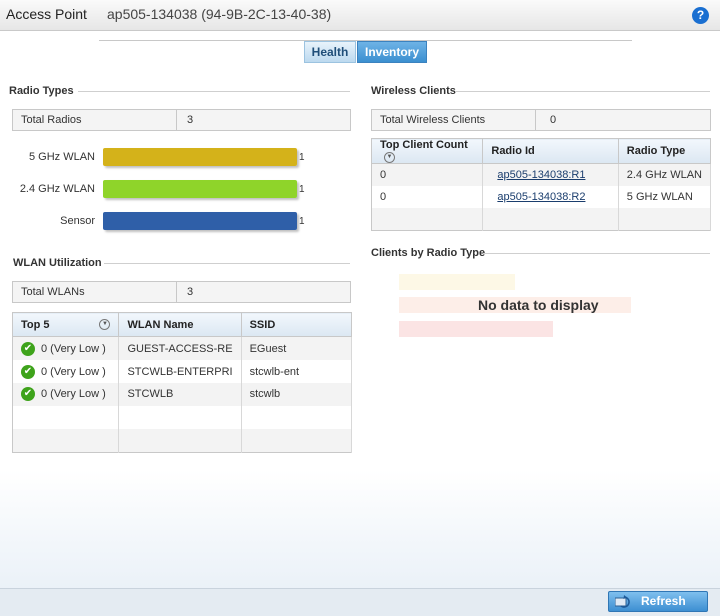 This screenshot has height=616, width=720. I want to click on device-identifier: ap505-134038 (94-9B-2C-13-40-38), so click(219, 14).